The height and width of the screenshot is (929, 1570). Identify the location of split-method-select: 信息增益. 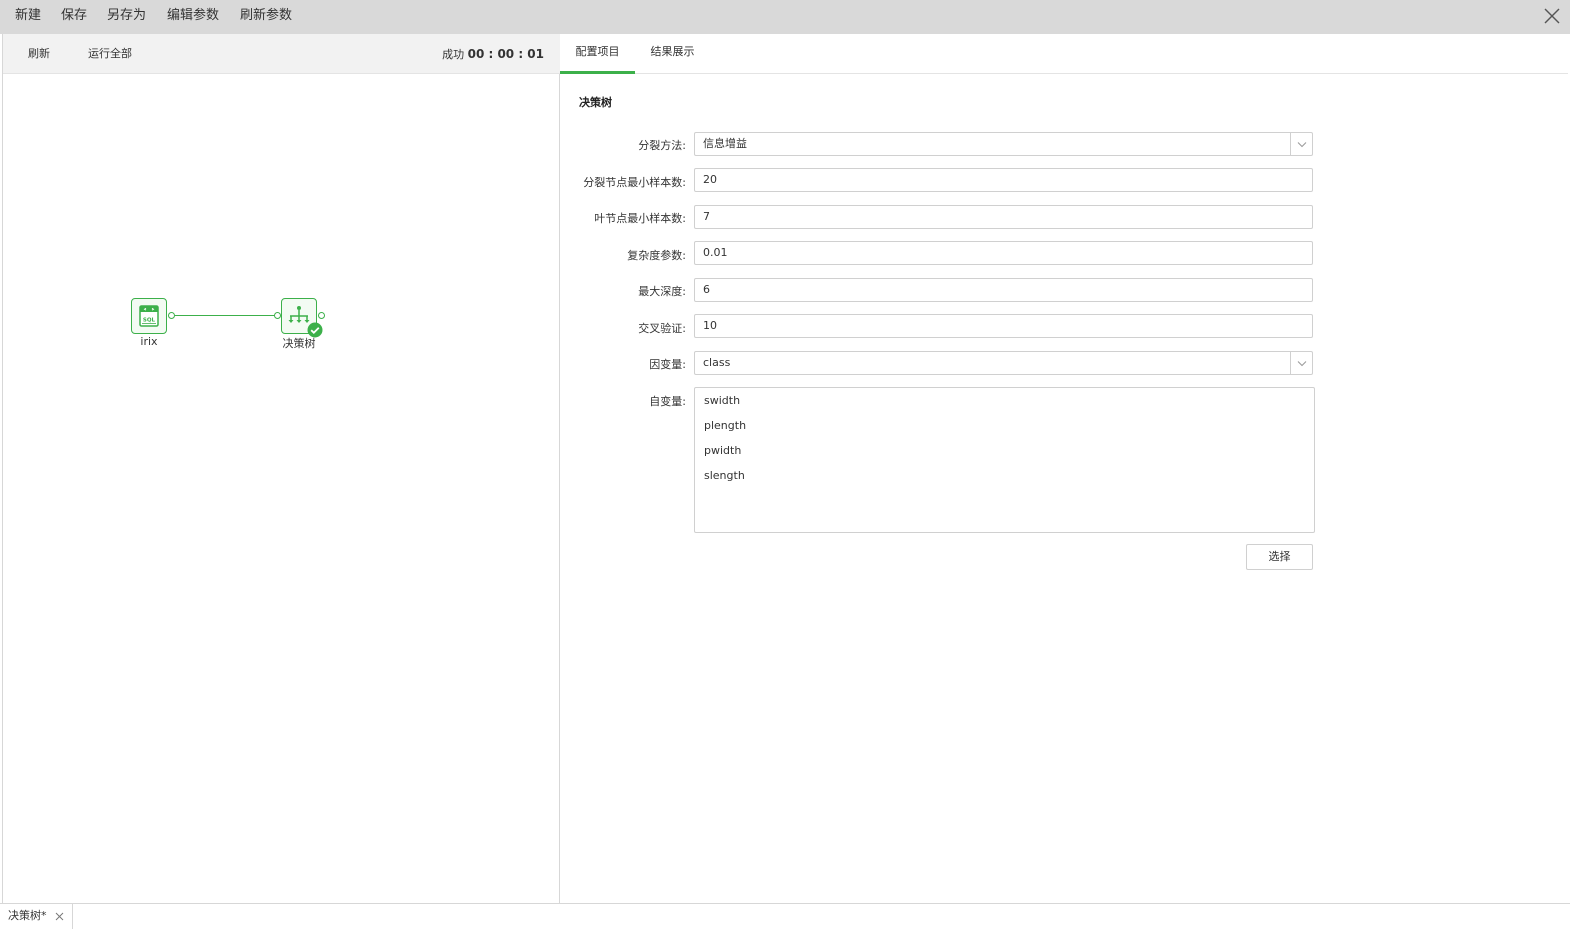
(1003, 144).